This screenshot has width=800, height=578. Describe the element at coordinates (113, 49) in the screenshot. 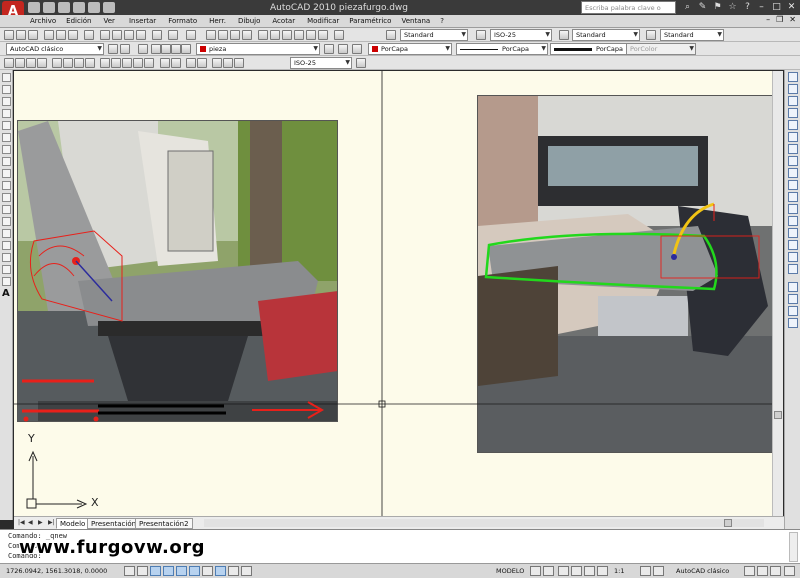

I see `workspace-settings-icon` at that location.